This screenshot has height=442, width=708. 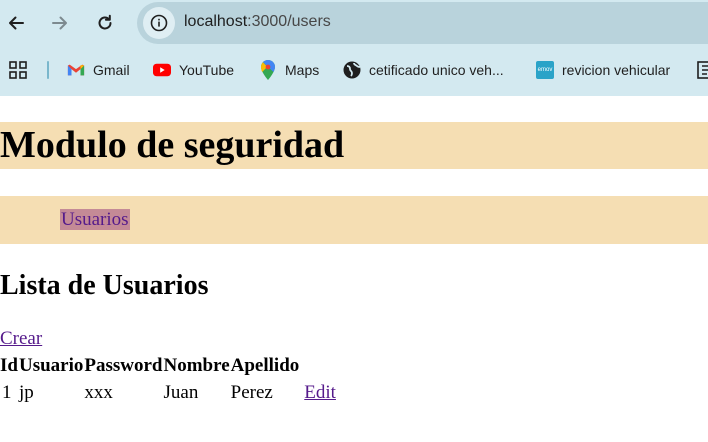 I want to click on cell-usuario: jp, so click(x=26, y=392).